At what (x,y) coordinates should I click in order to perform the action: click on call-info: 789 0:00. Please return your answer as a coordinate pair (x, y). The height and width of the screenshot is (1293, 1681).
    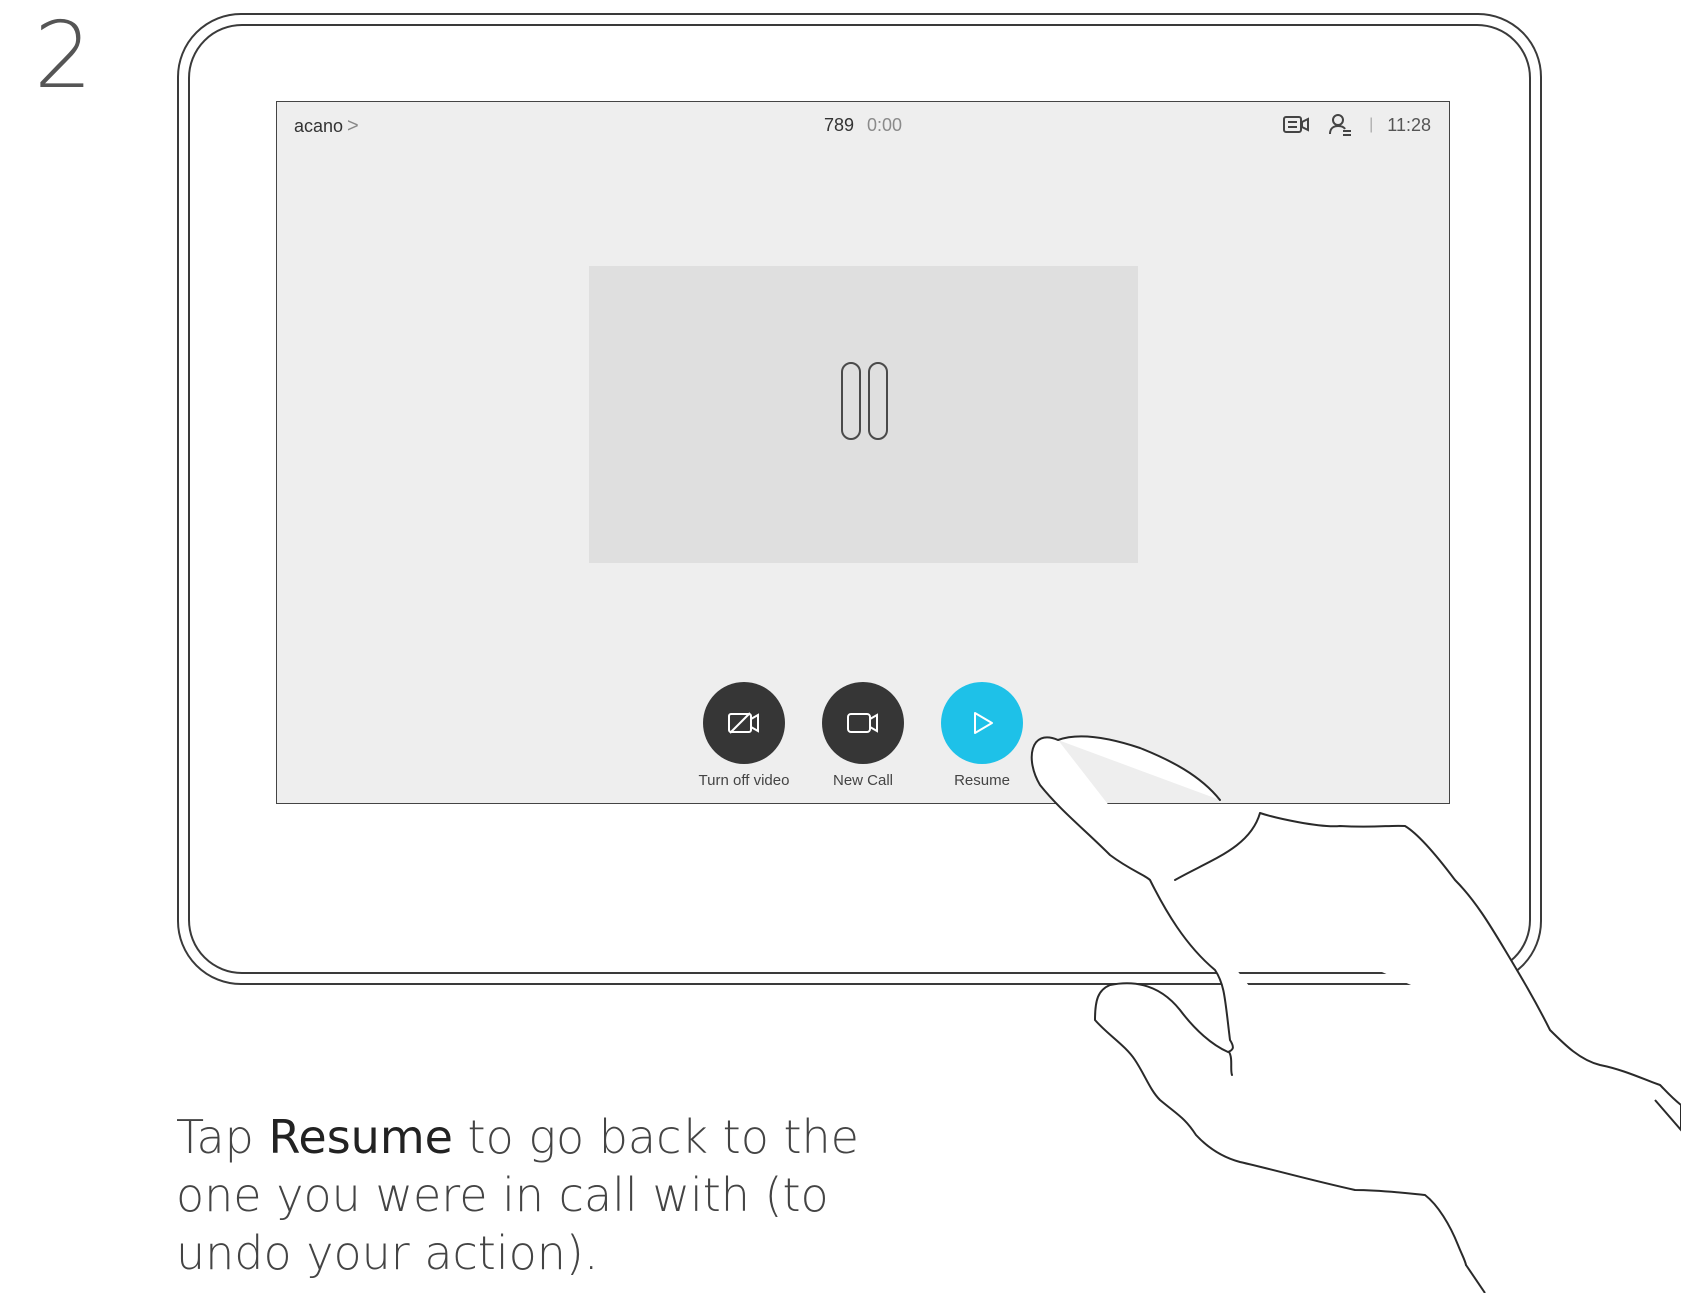
    Looking at the image, I should click on (863, 125).